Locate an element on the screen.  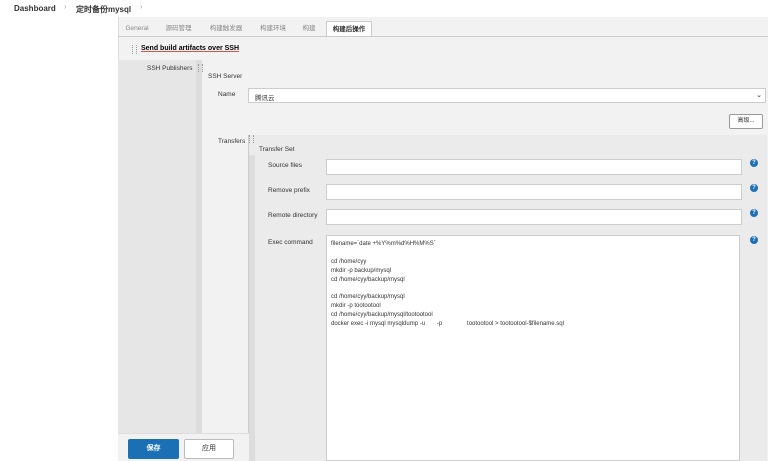
remote-directory-label: Remote directory is located at coordinates (293, 215).